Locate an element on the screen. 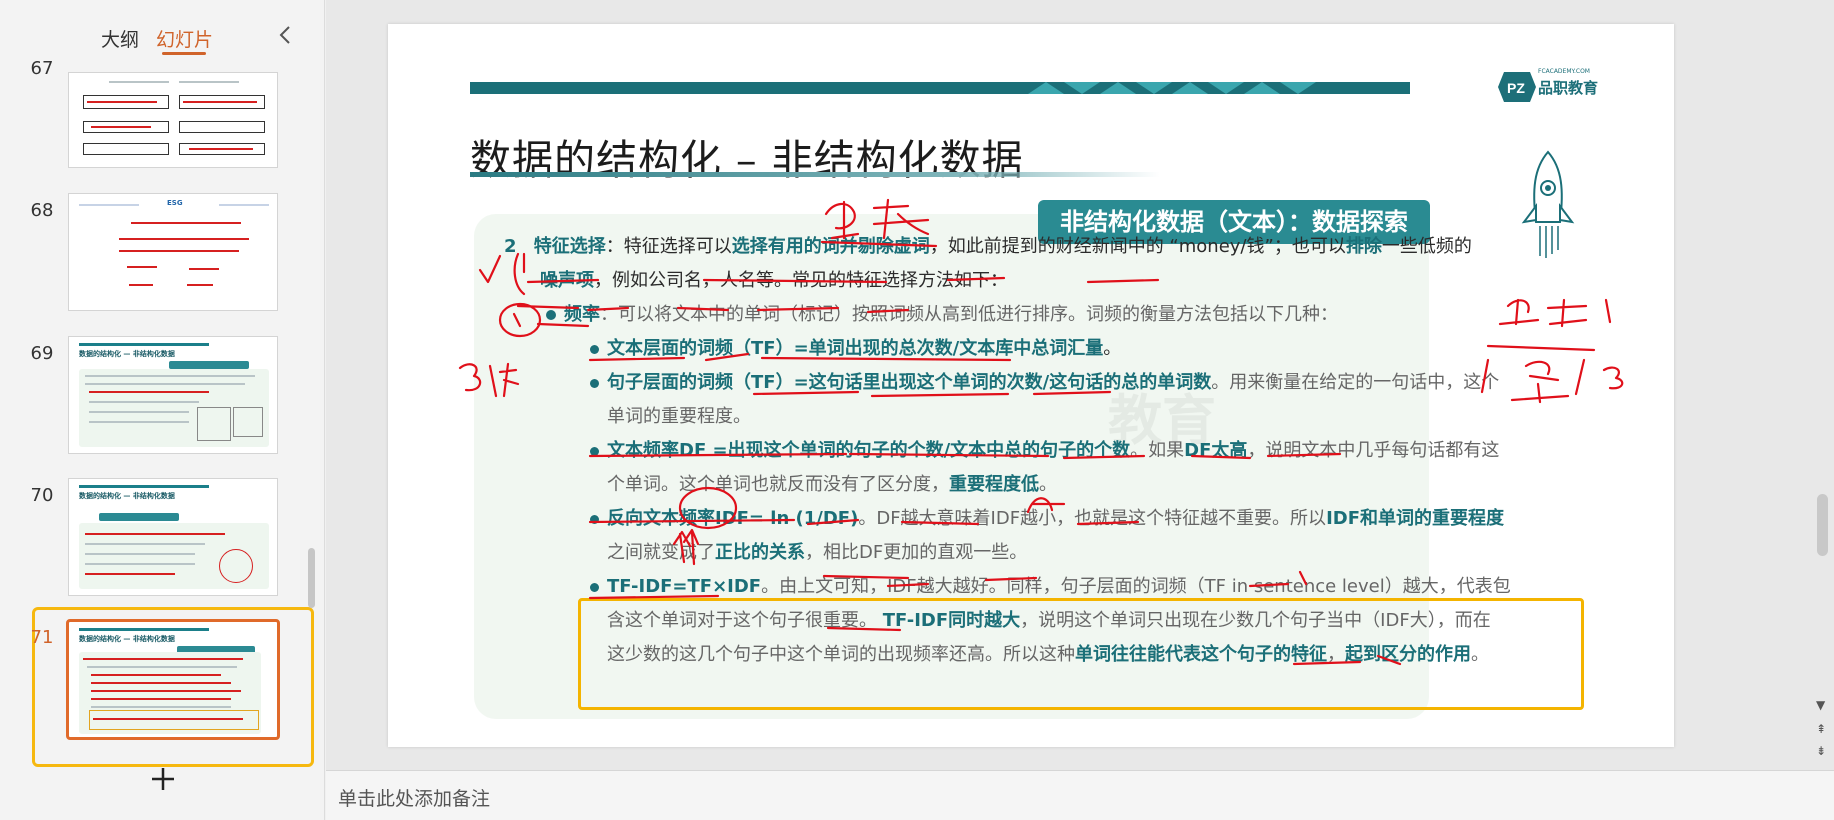 Image resolution: width=1834 pixels, height=820 pixels. title-underline is located at coordinates (815, 174).